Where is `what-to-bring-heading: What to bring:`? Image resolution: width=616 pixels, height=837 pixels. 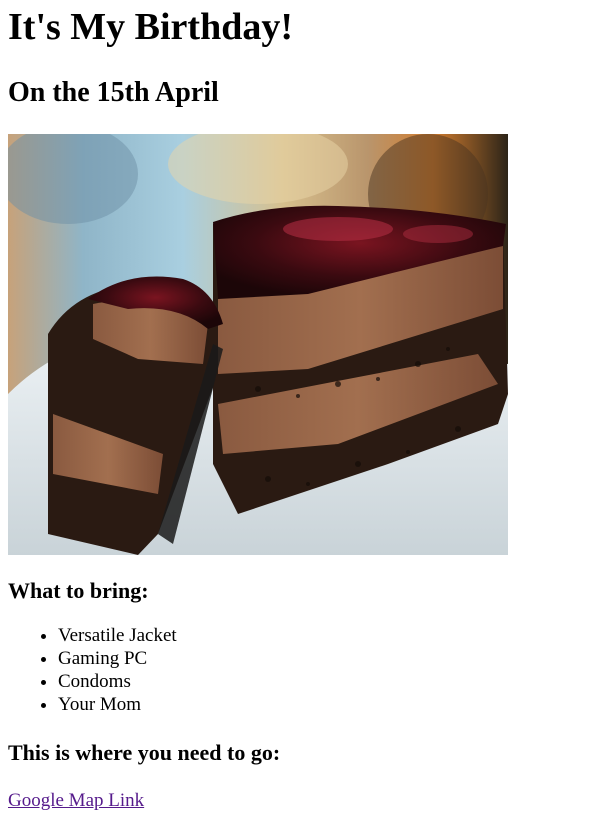
what-to-bring-heading: What to bring: is located at coordinates (78, 590).